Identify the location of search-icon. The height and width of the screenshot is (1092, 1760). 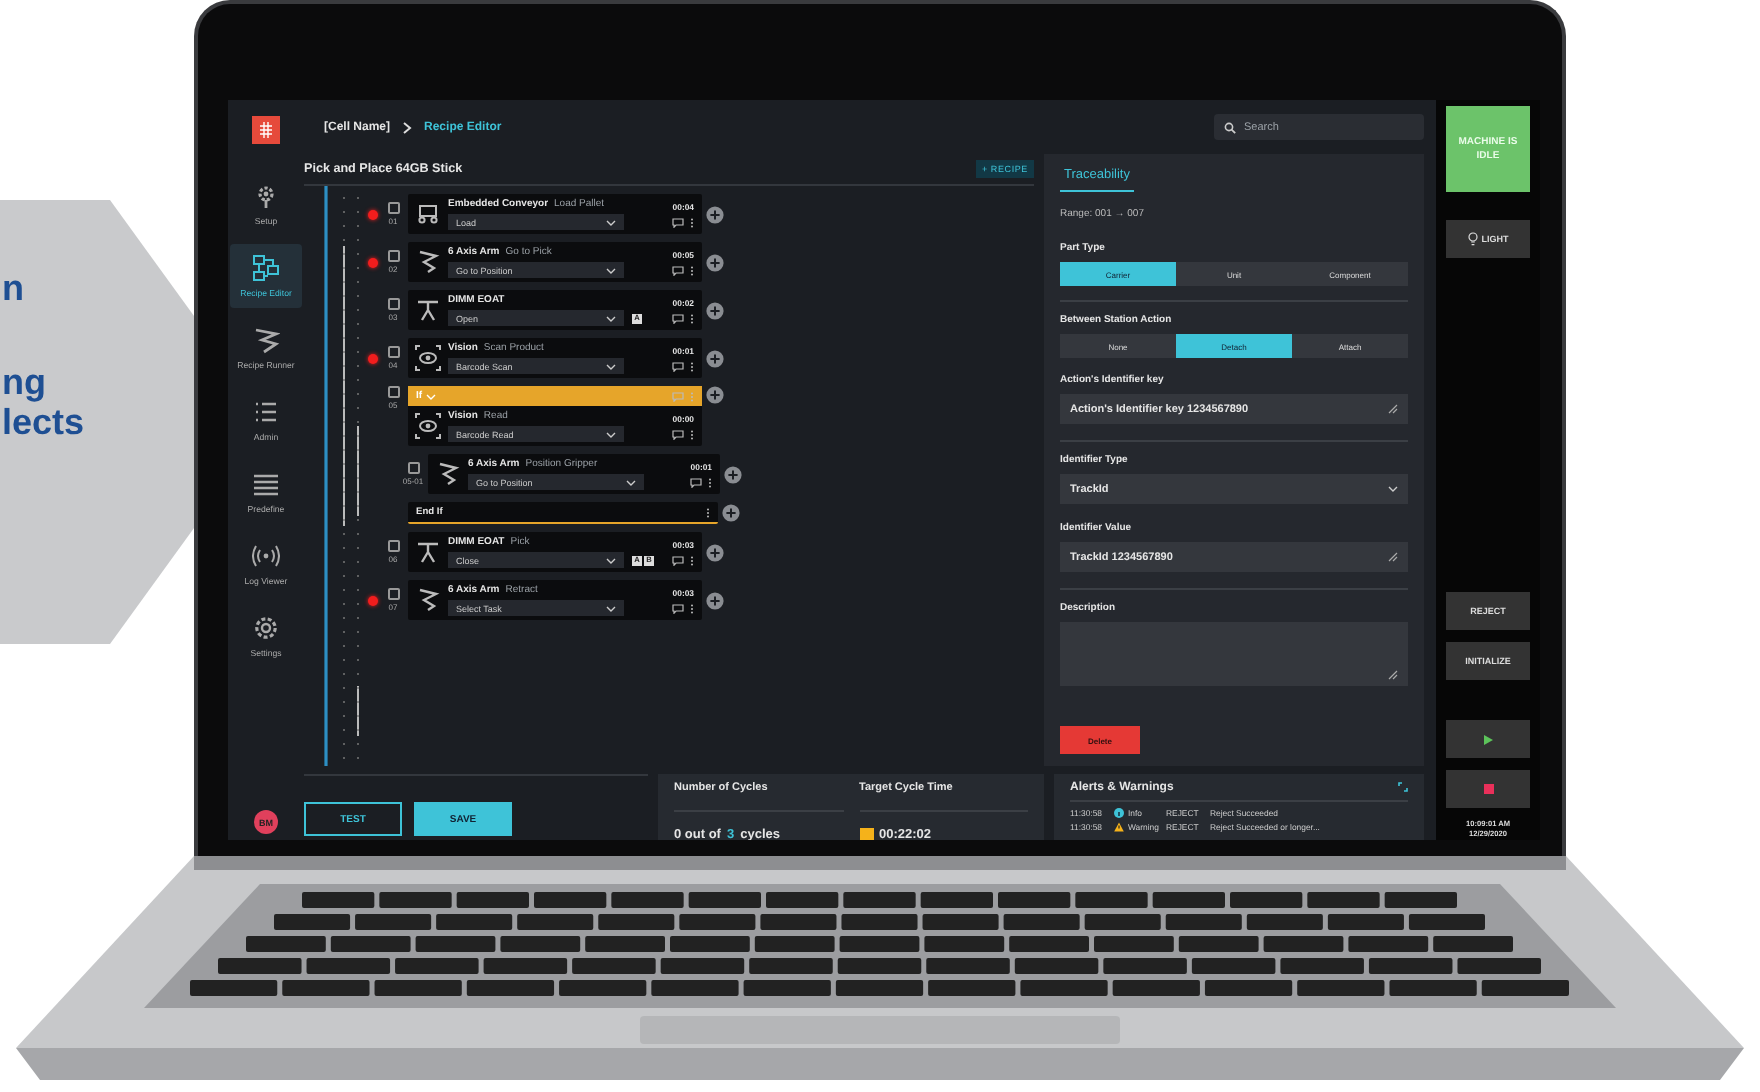
(1230, 127).